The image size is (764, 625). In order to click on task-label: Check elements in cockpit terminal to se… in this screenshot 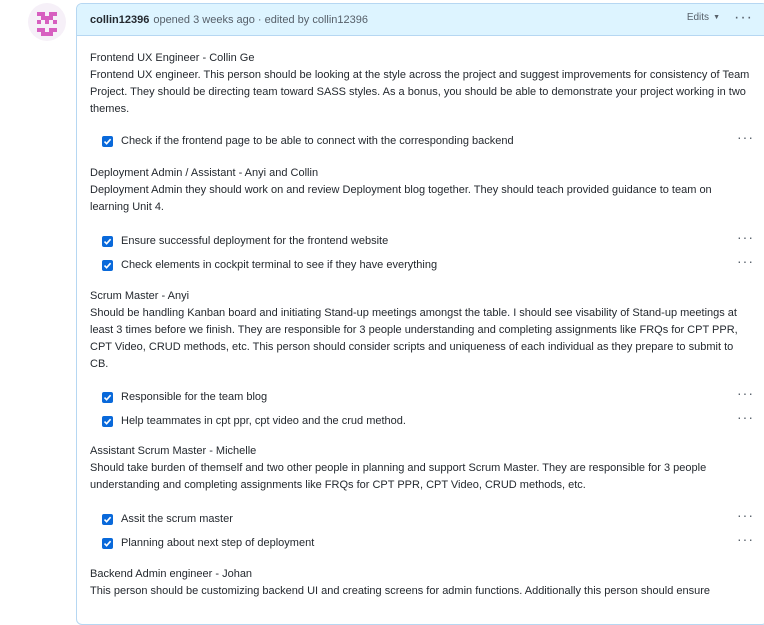, I will do `click(279, 264)`.